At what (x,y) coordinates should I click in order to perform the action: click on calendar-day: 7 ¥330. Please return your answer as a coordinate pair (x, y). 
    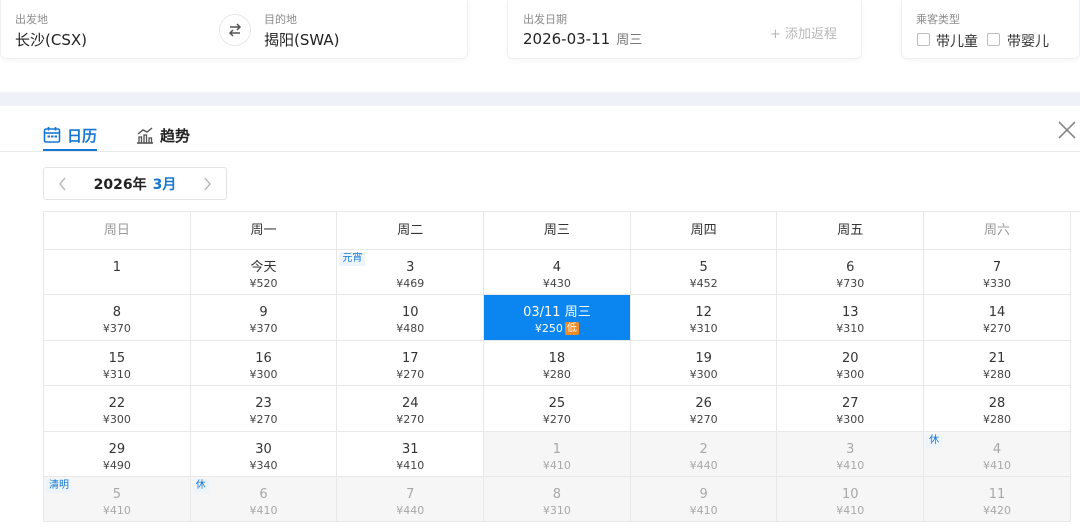
    Looking at the image, I should click on (997, 273).